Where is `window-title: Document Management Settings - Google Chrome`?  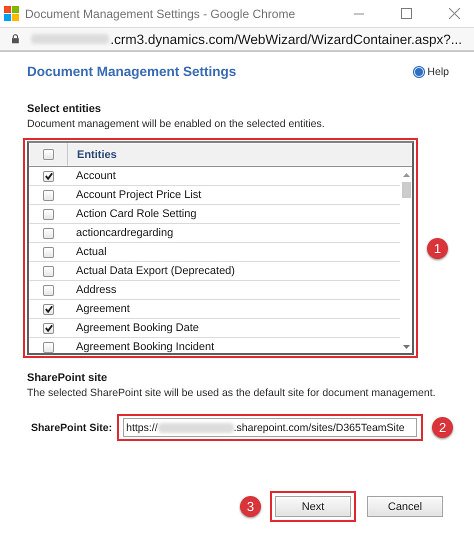
window-title: Document Management Settings - Google Chrome is located at coordinates (160, 13).